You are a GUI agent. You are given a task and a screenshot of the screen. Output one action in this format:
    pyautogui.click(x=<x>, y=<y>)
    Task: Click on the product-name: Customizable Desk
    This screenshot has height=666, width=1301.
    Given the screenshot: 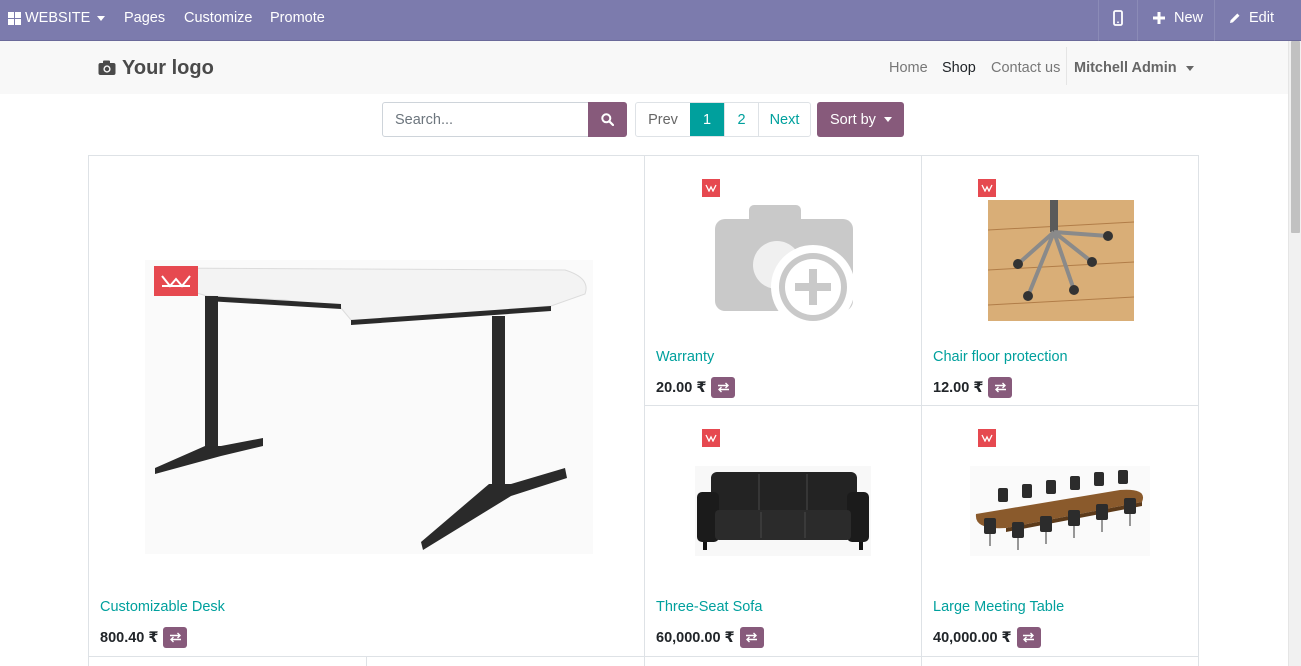 What is the action you would take?
    pyautogui.click(x=162, y=607)
    